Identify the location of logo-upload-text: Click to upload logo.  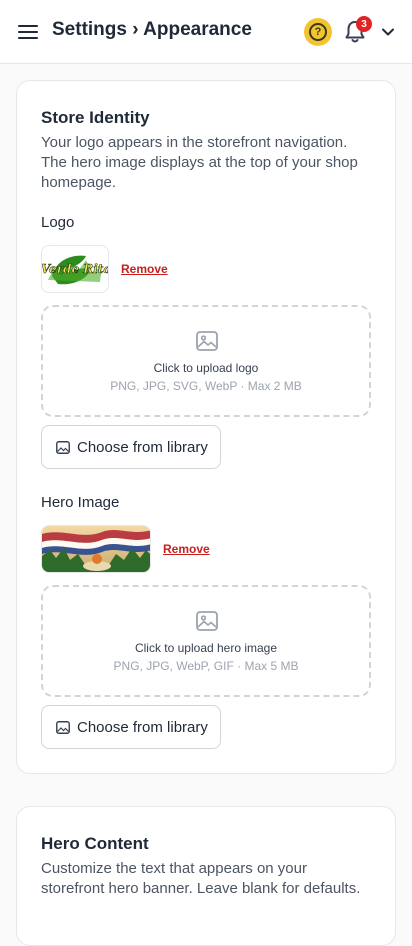
(206, 368).